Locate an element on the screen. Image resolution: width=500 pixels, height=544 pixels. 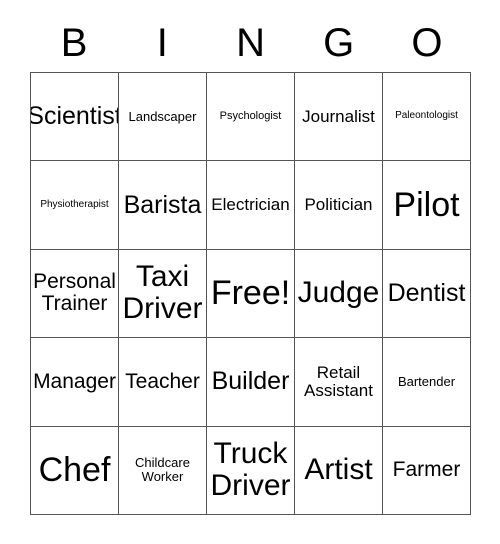
bingo-cell-r1c2: Landscaper is located at coordinates (163, 117).